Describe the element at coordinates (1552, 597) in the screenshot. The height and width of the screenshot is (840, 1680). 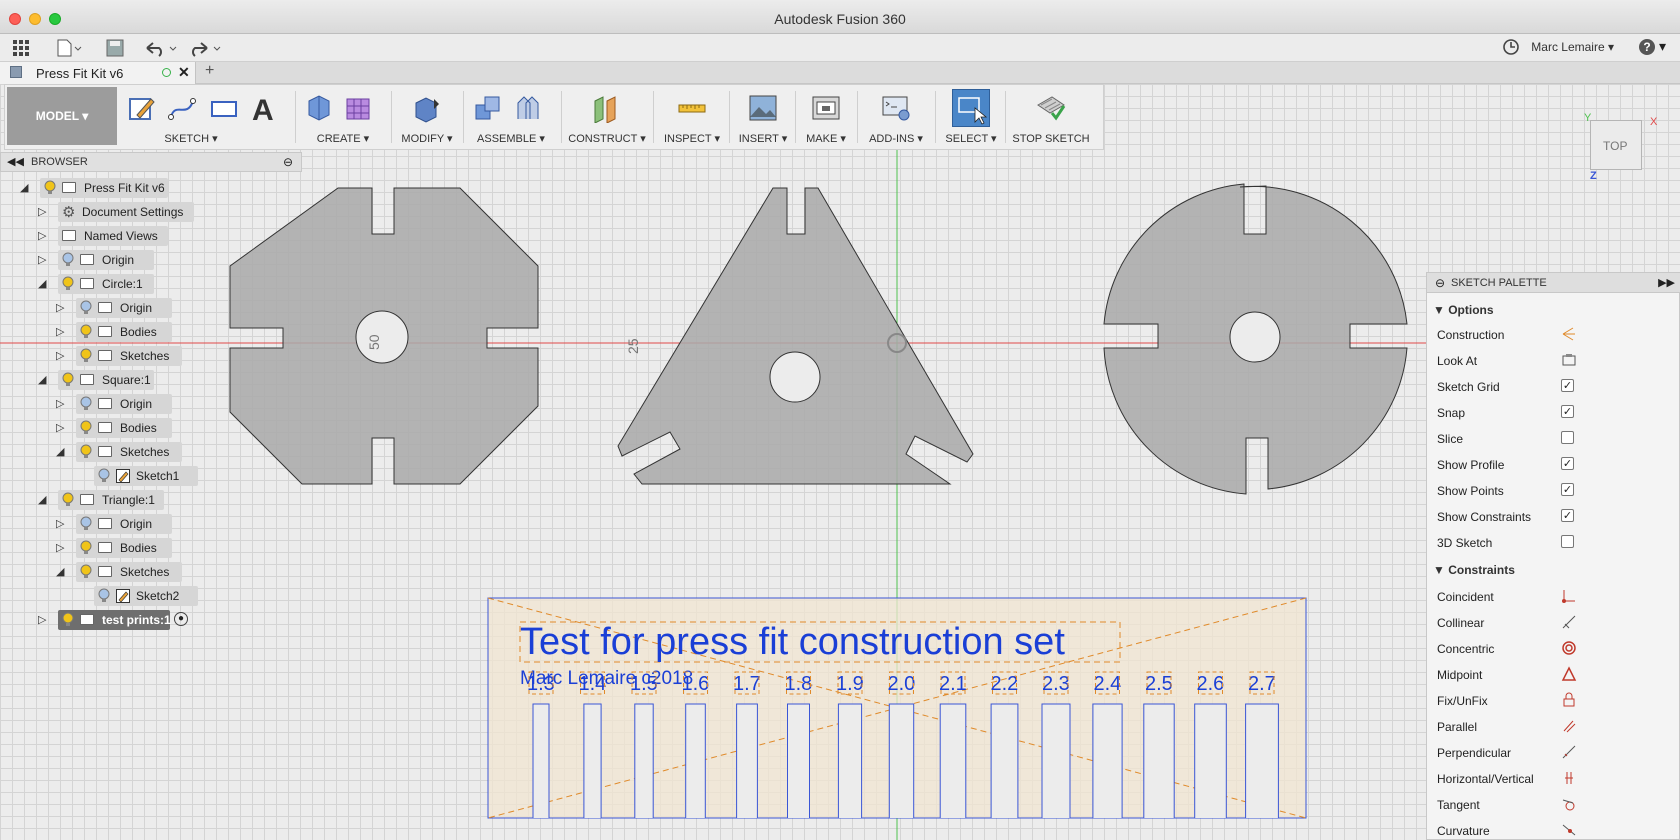
I see `palette-constraint-row: Coincident` at that location.